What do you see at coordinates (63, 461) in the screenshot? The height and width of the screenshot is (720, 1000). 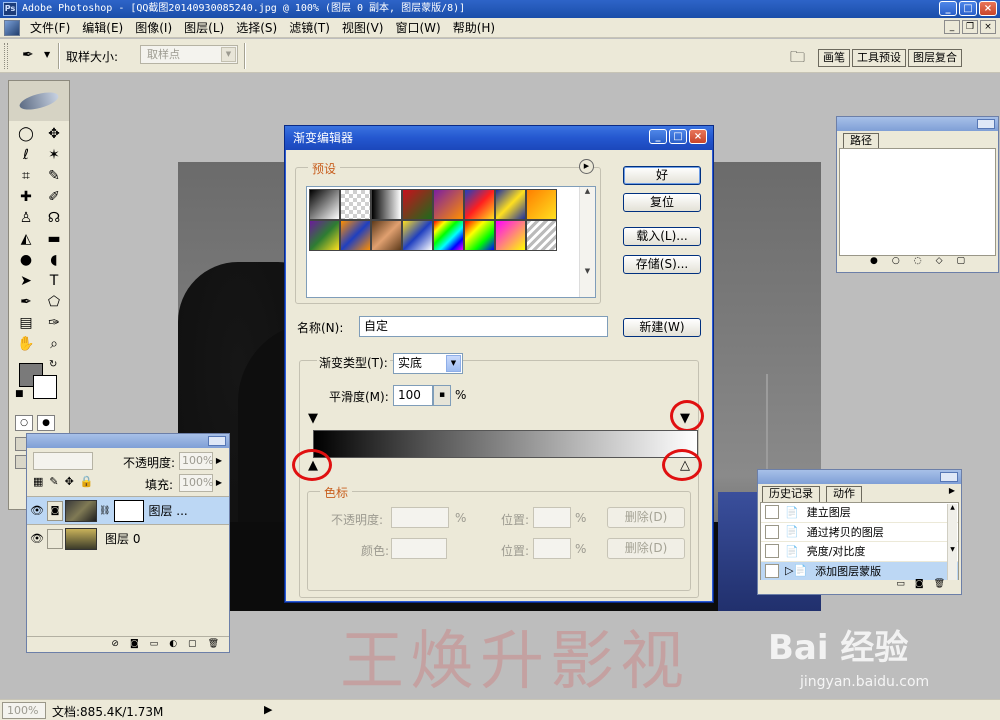 I see `blend-mode-select` at bounding box center [63, 461].